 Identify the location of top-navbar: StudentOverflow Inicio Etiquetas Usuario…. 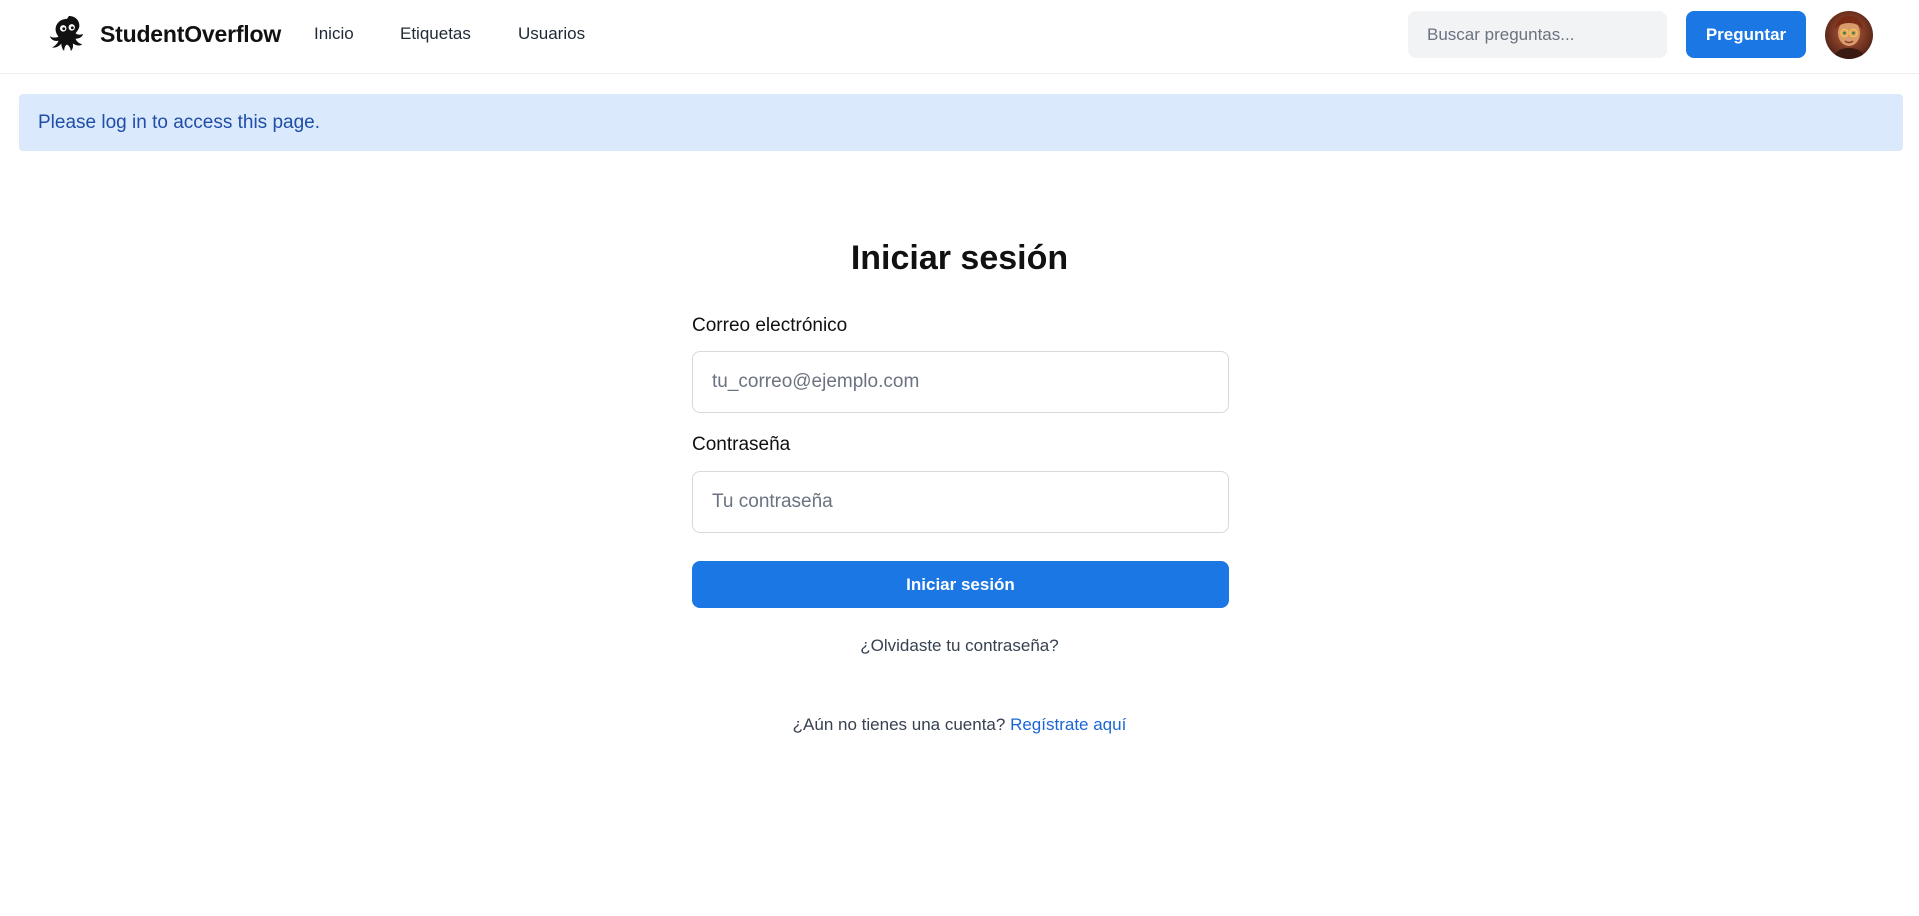
(959, 37).